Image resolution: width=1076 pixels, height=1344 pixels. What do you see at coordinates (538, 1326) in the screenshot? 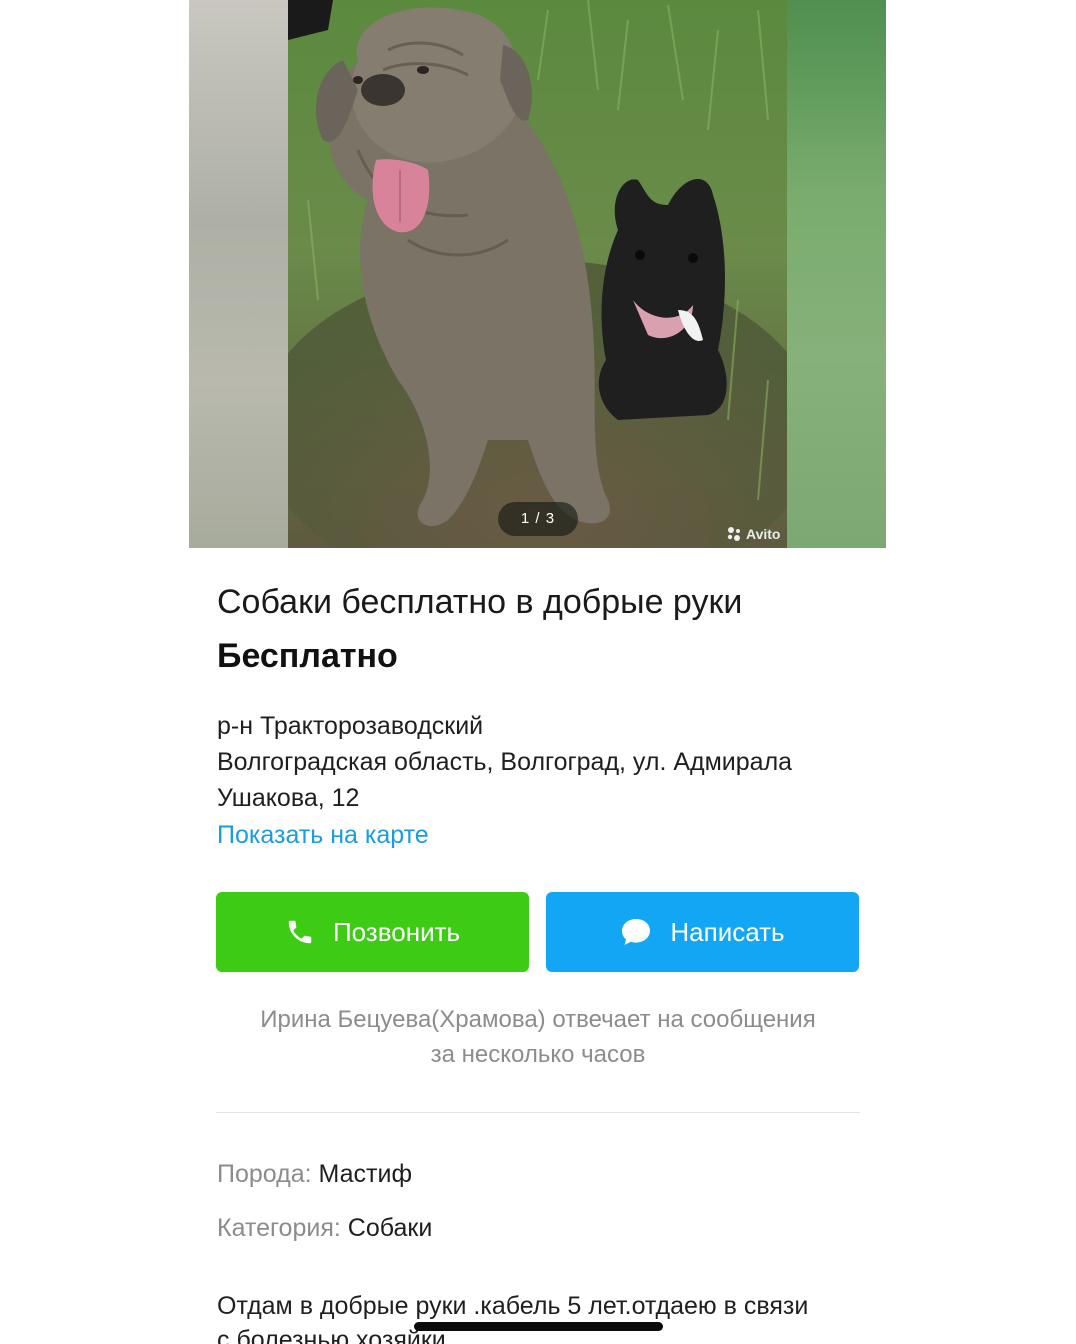
I see `home-indicator` at bounding box center [538, 1326].